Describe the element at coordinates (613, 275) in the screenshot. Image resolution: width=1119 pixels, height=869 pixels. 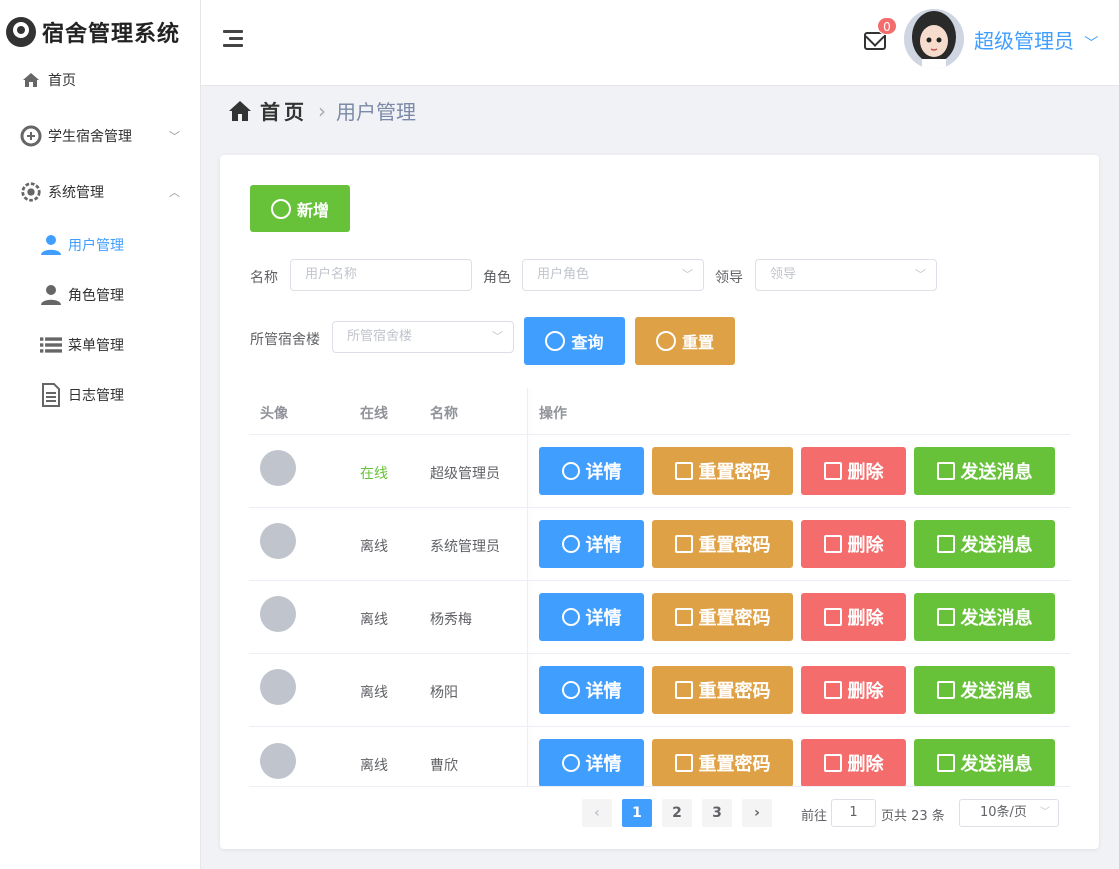
I see `role-select: 用户角色 ﹀` at that location.